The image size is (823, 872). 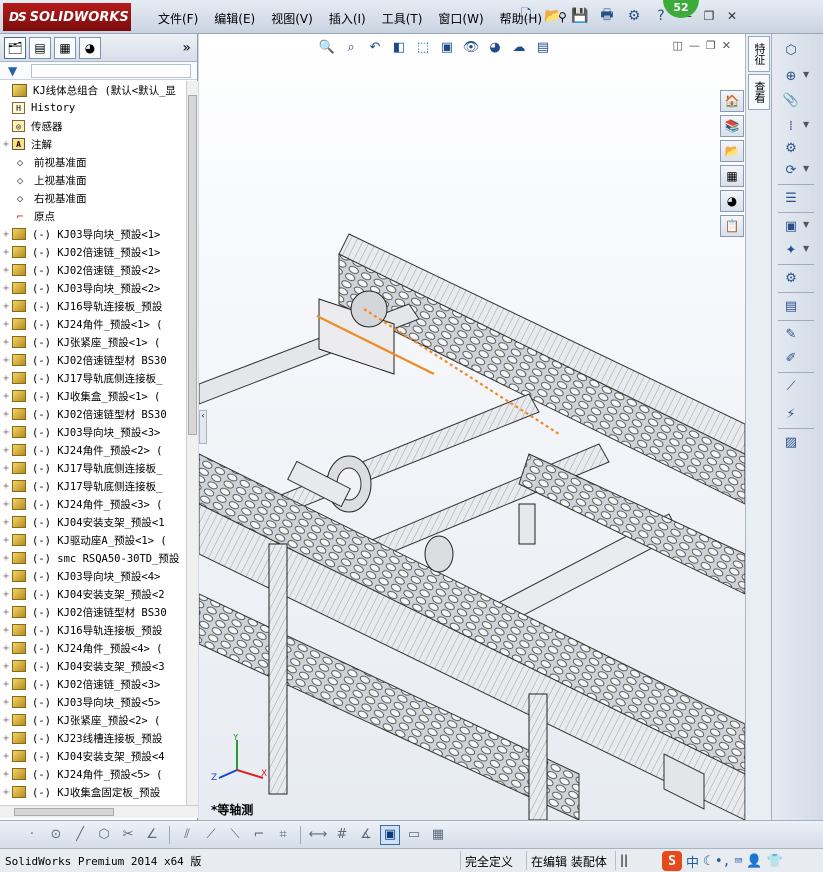 I want to click on tree-vertical-scrollbar, so click(x=192, y=443).